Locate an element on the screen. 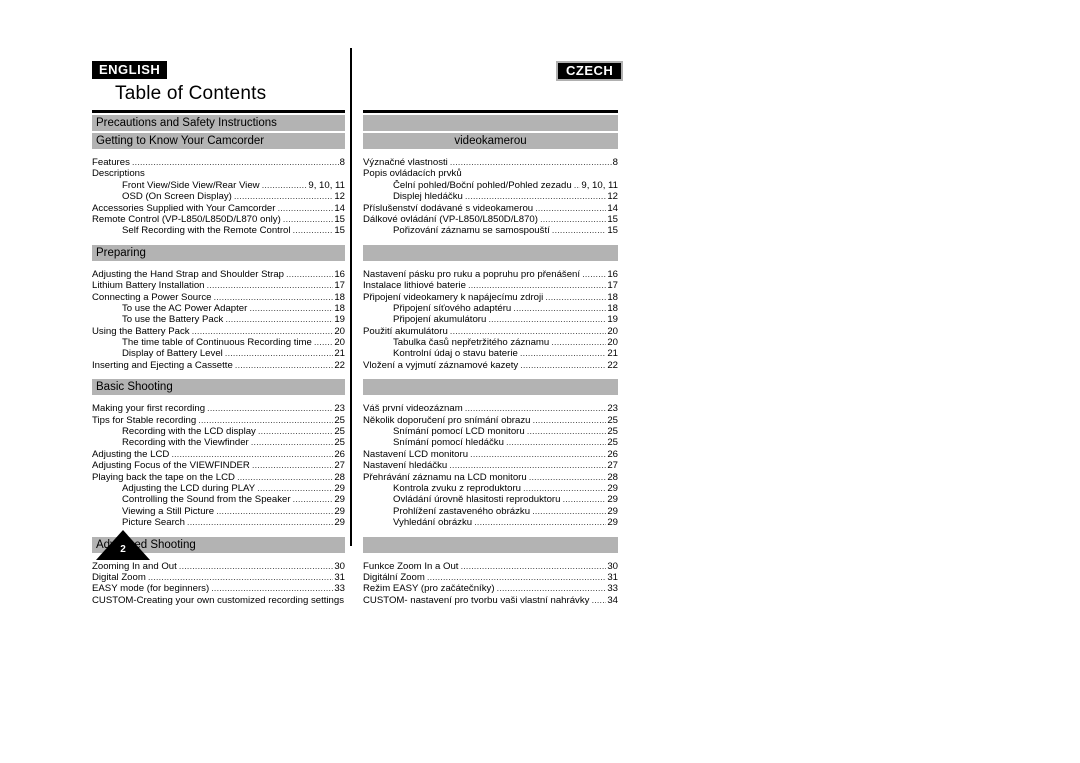 The image size is (1080, 763). toc-entry: Kontrolní údaj o stavu baterie 21 is located at coordinates (490, 353).